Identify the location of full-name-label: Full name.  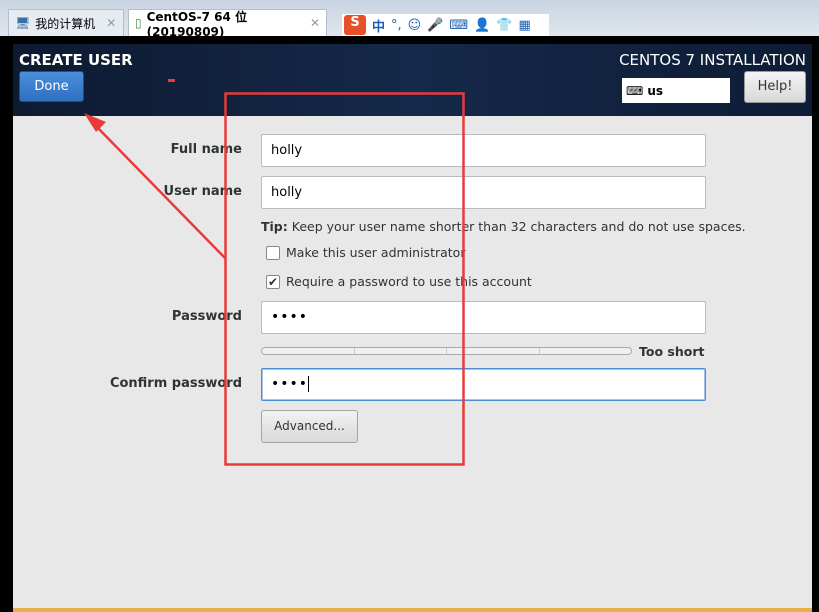
(206, 149).